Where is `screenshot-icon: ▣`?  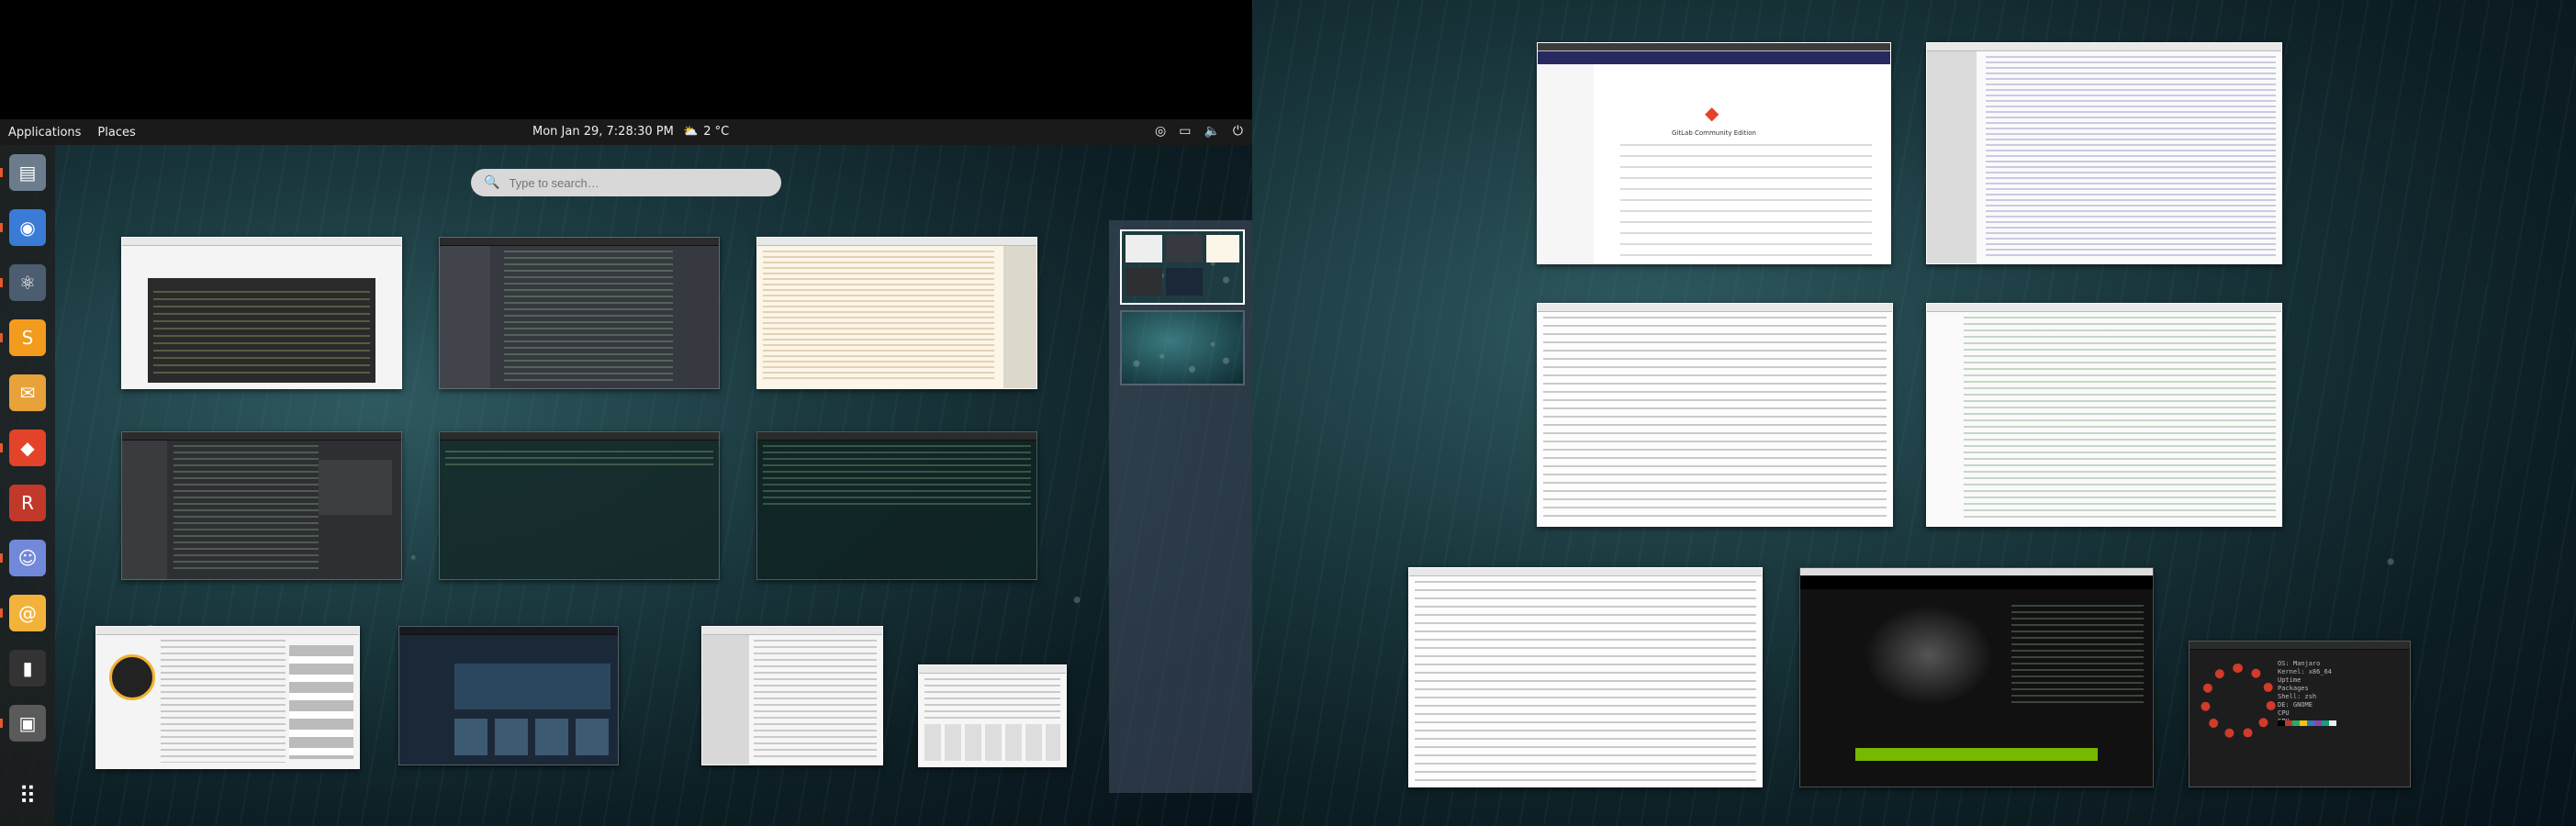
screenshot-icon: ▣ is located at coordinates (27, 723).